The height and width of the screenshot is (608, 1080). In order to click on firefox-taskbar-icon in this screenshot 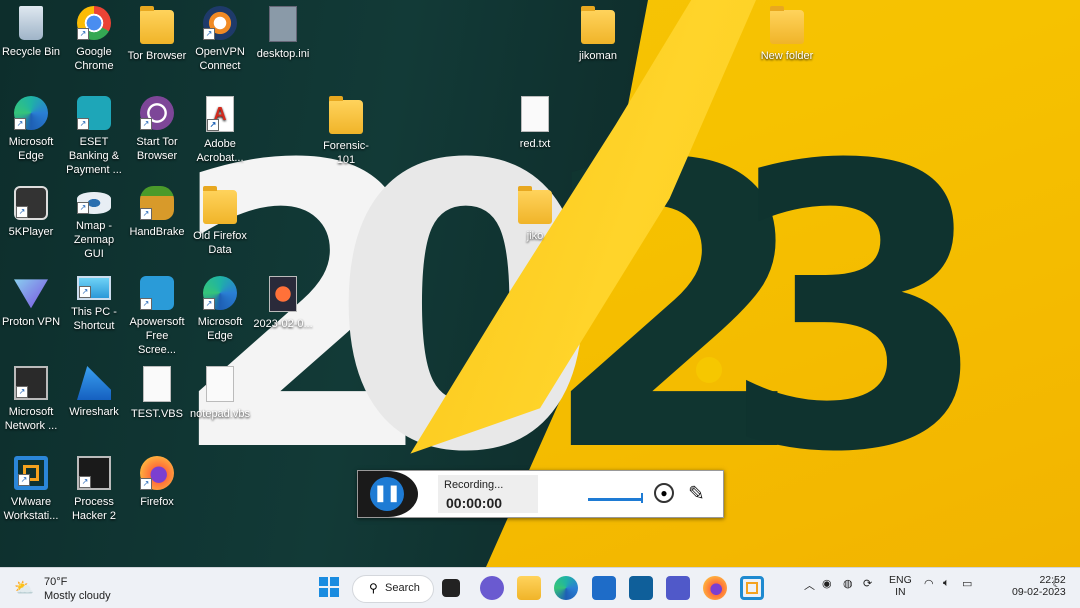, I will do `click(715, 588)`.